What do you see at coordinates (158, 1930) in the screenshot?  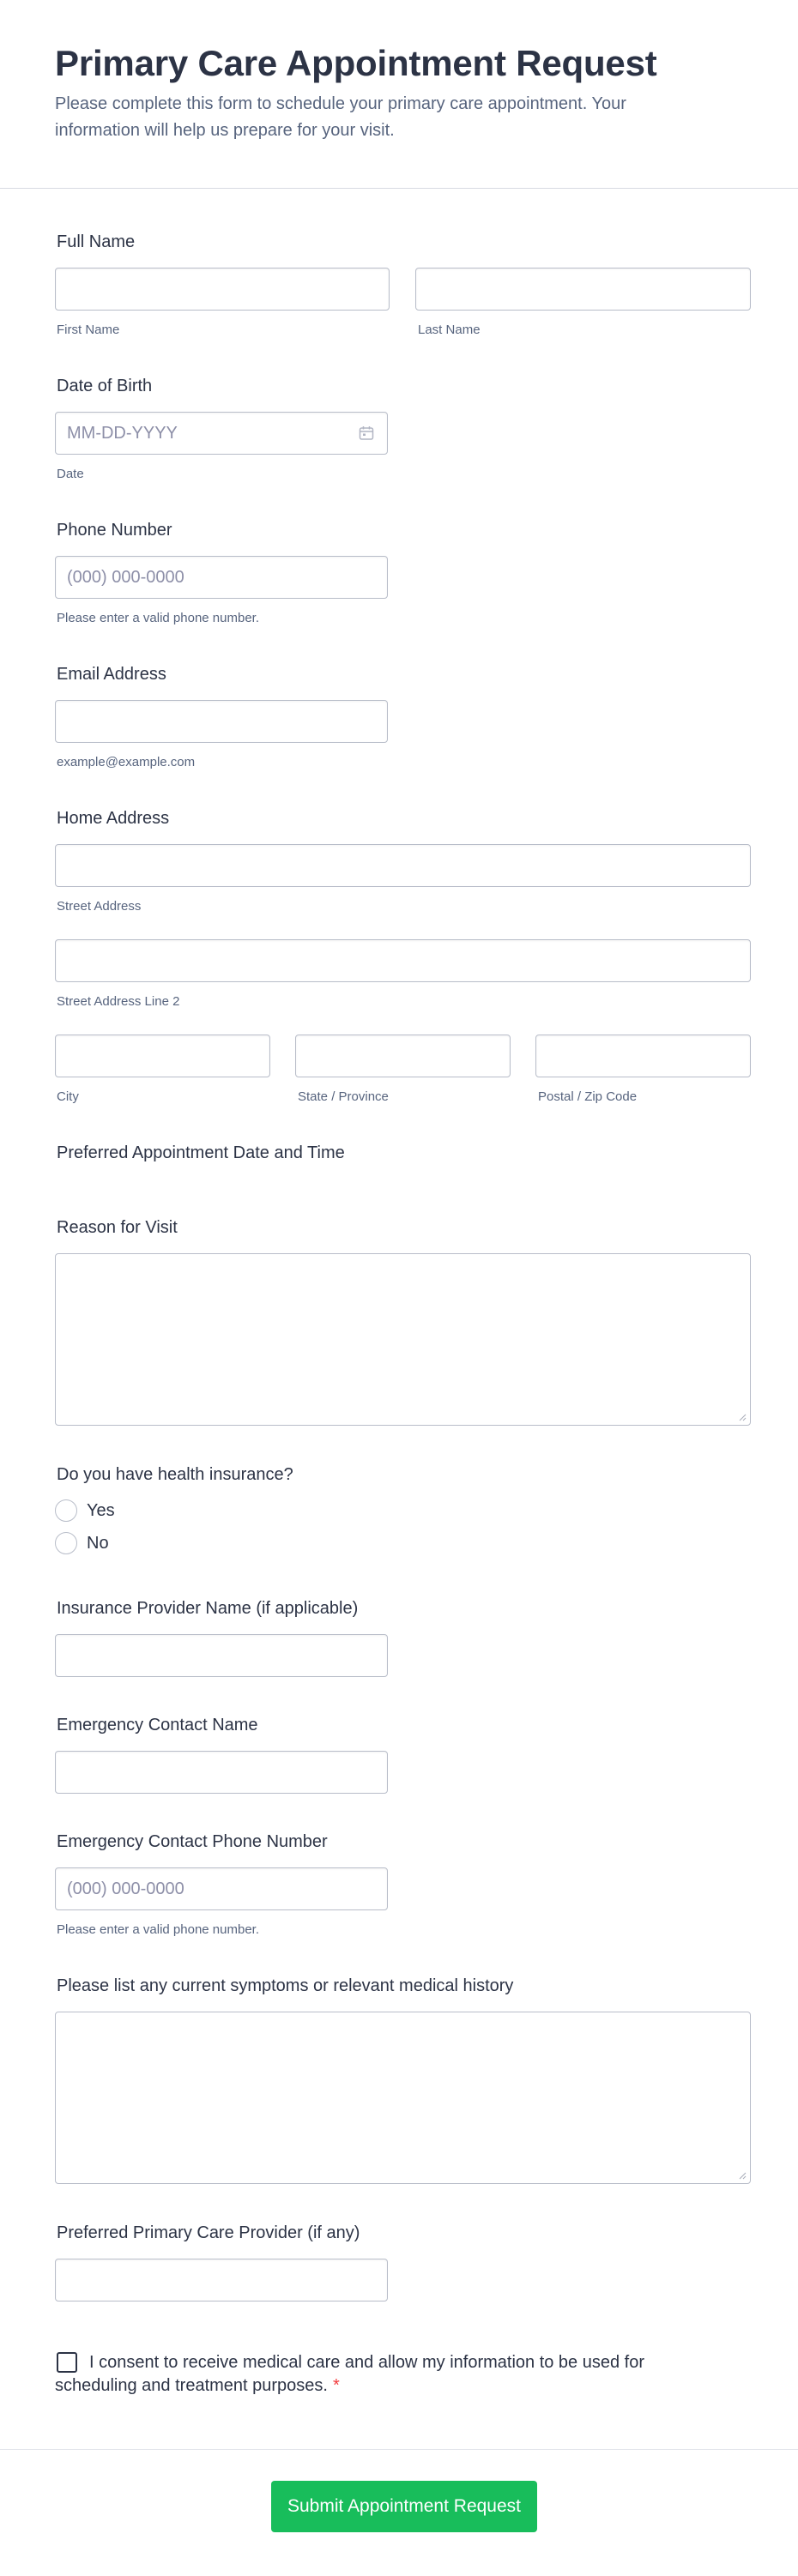 I see `emergency-phone-sublabel: Please enter a valid phone number.` at bounding box center [158, 1930].